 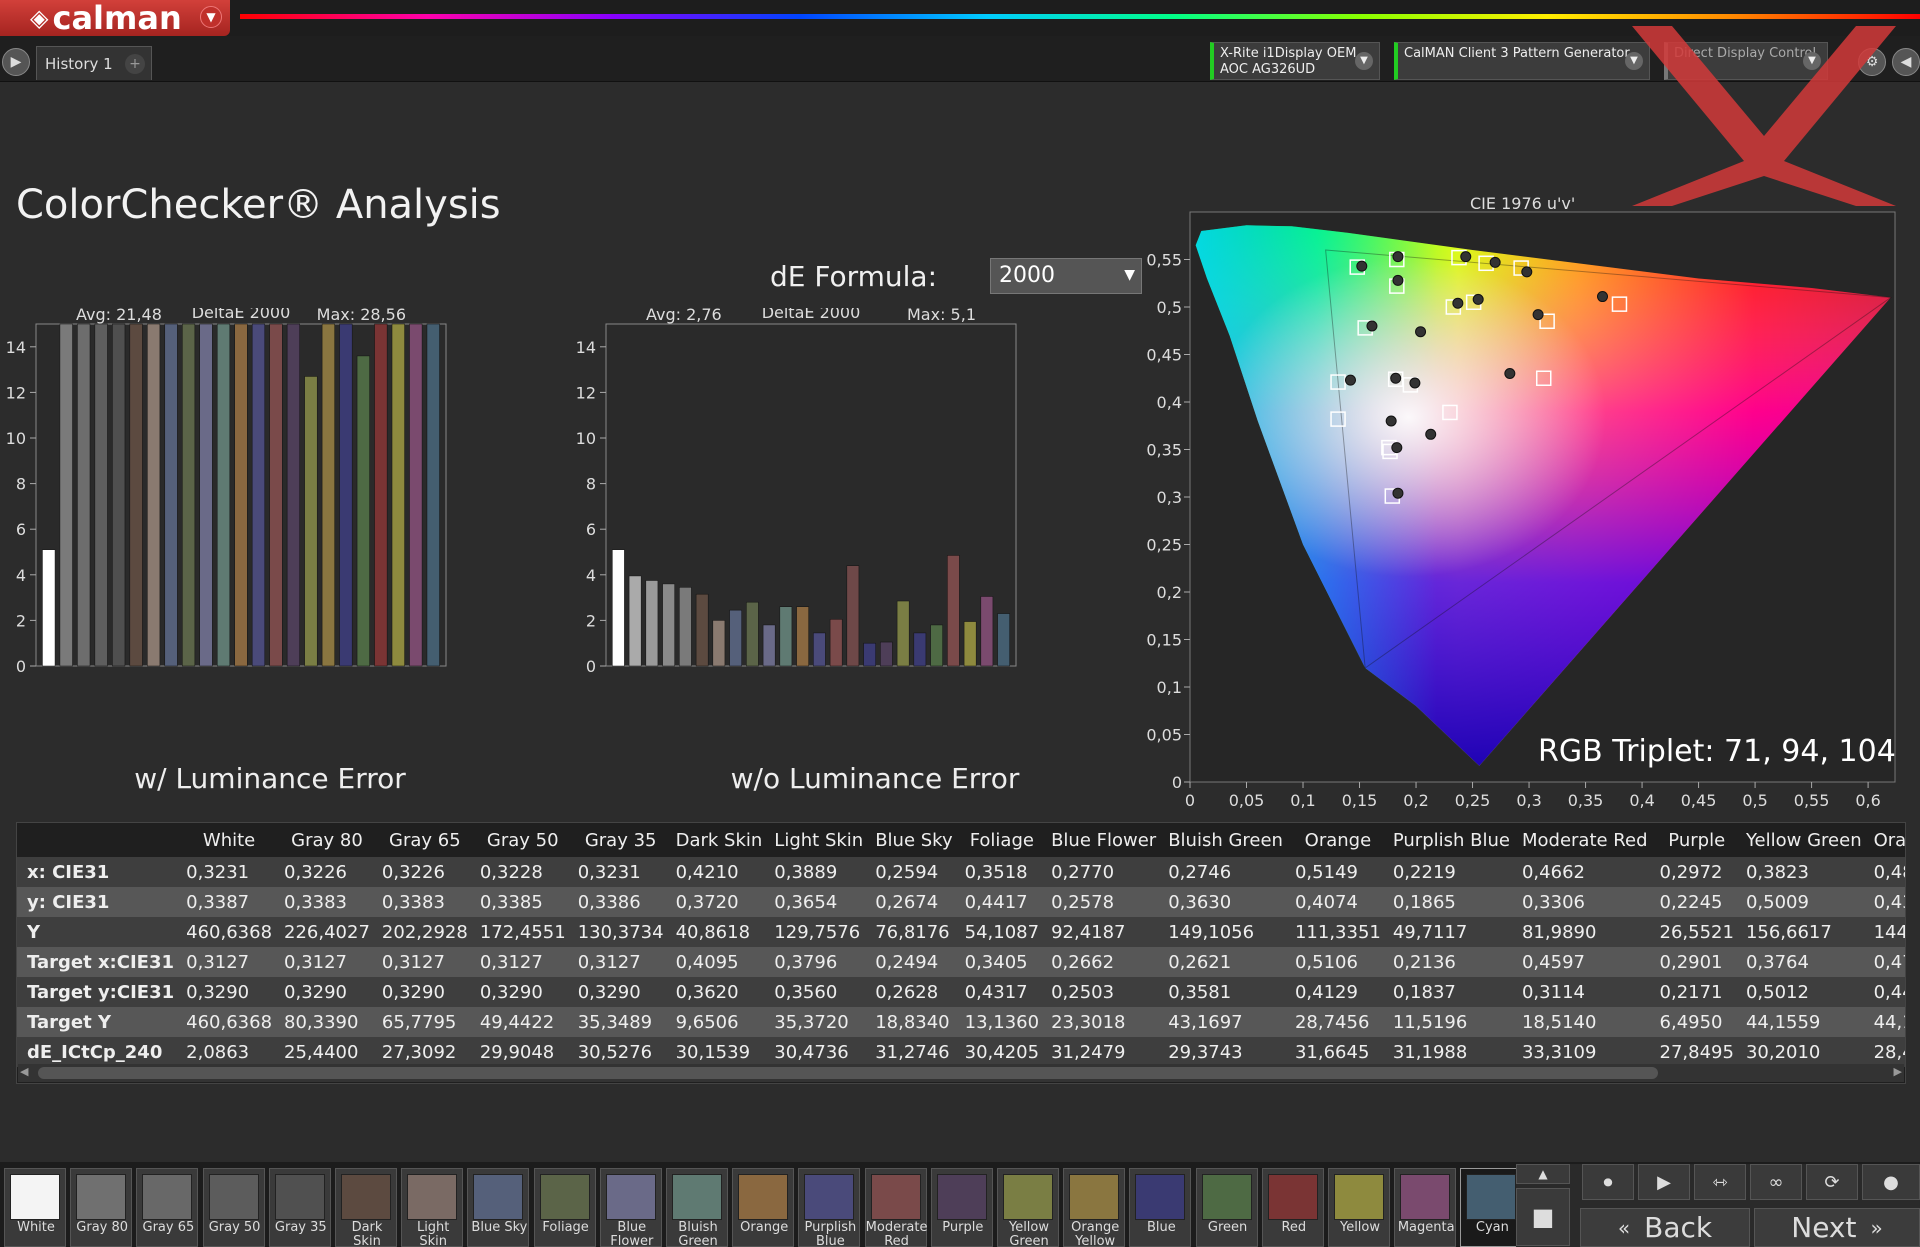 I want to click on refresh-icon: ⟳, so click(x=1832, y=1182).